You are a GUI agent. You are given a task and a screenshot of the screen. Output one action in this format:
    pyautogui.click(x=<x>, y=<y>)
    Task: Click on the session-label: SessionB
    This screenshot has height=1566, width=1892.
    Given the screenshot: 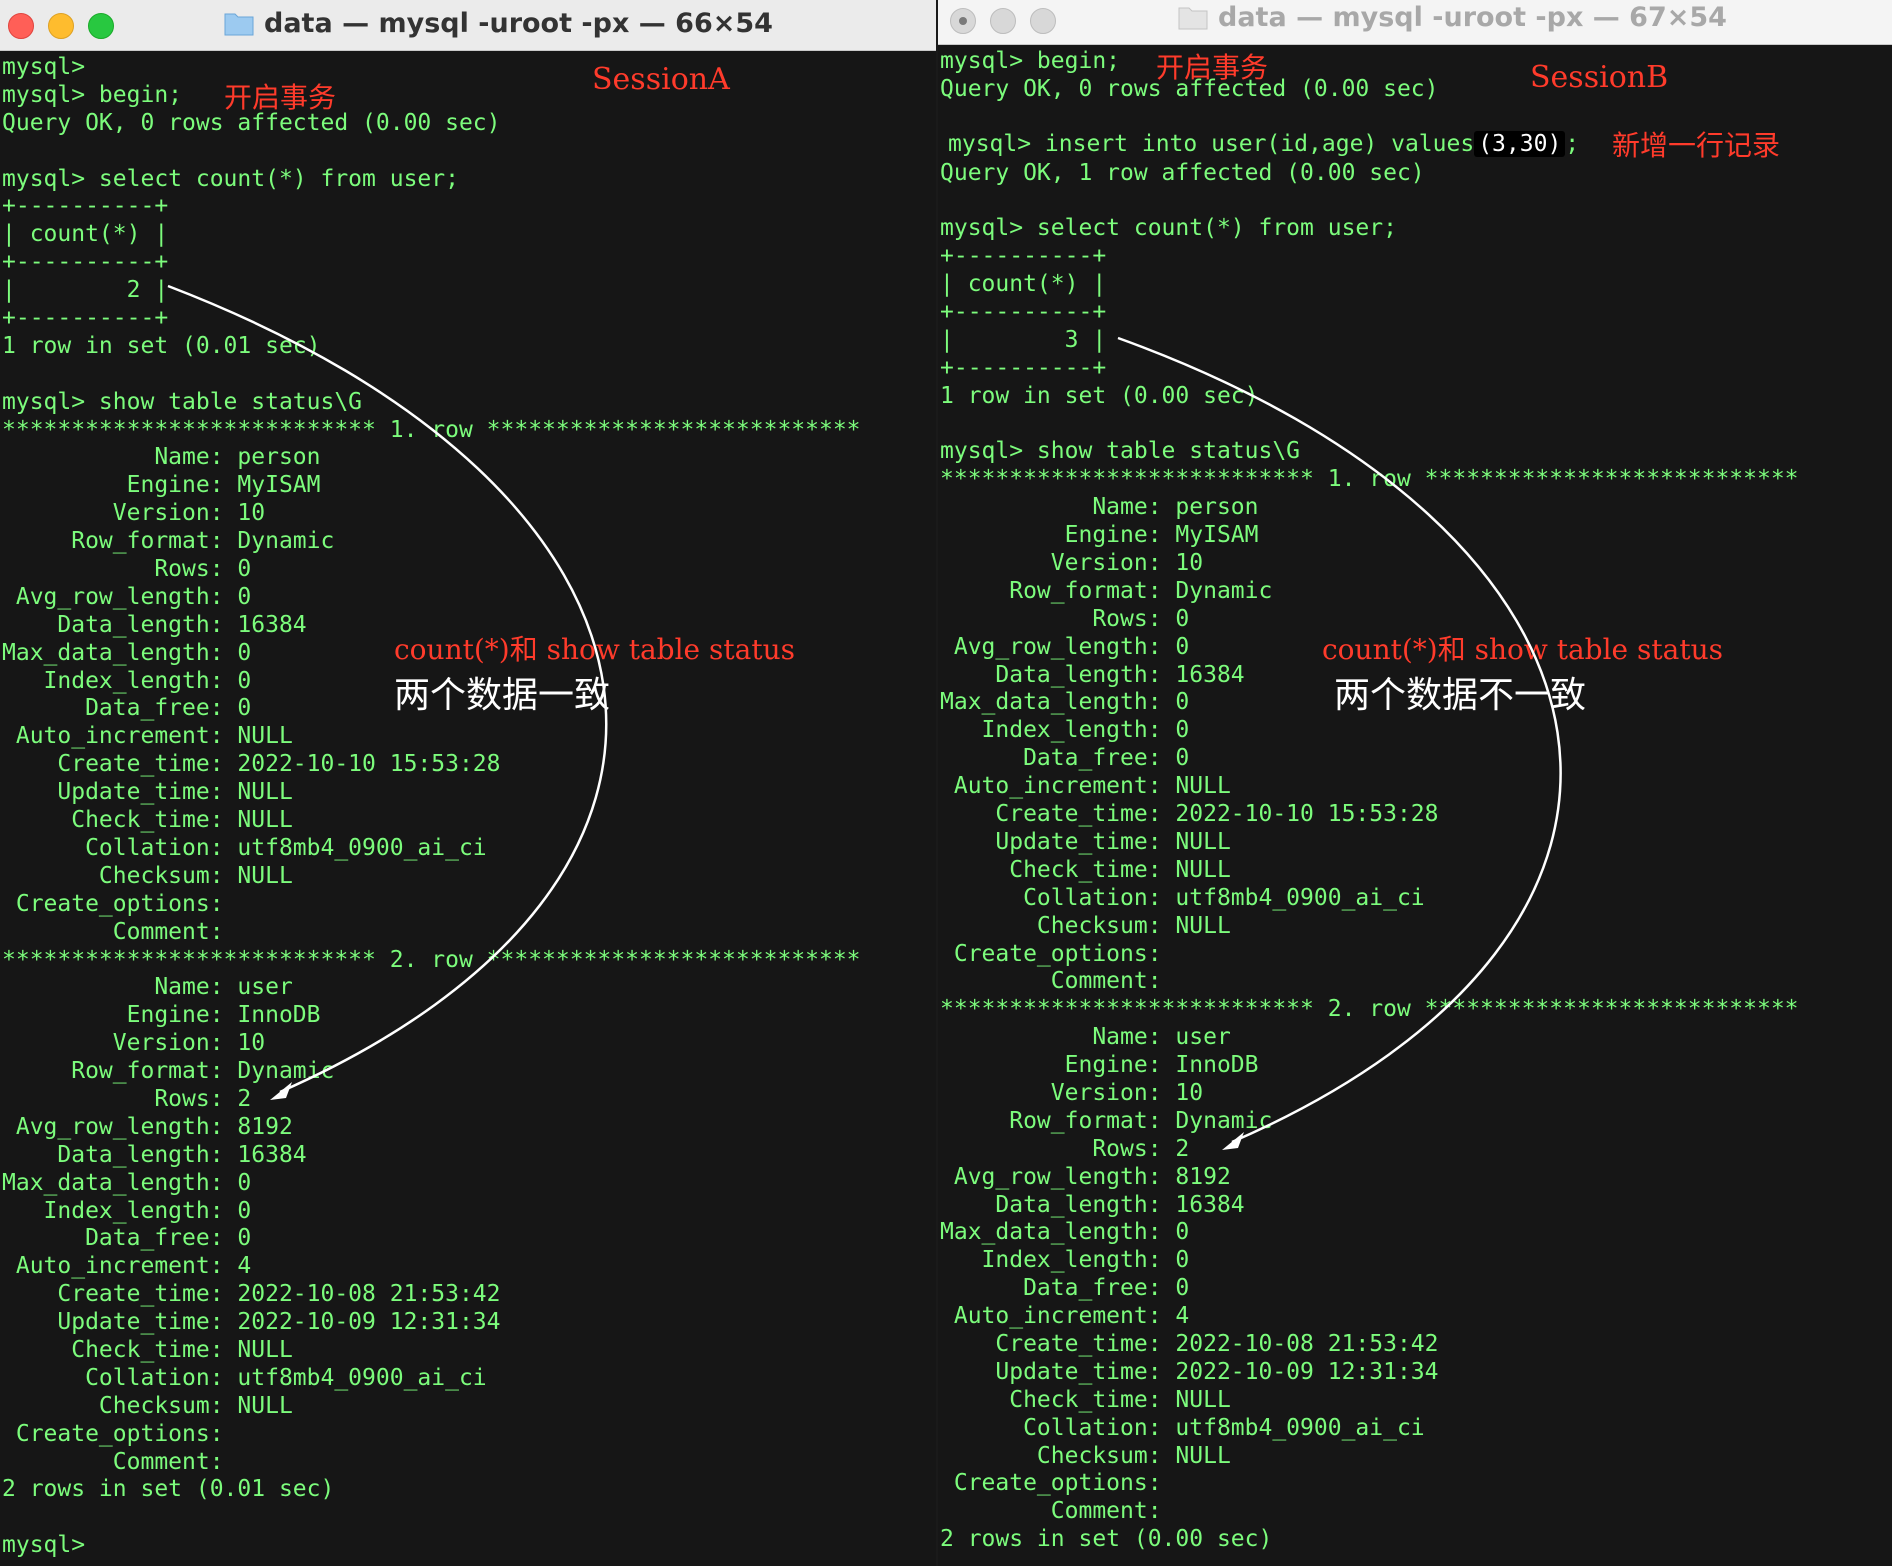 What is the action you would take?
    pyautogui.click(x=1599, y=77)
    